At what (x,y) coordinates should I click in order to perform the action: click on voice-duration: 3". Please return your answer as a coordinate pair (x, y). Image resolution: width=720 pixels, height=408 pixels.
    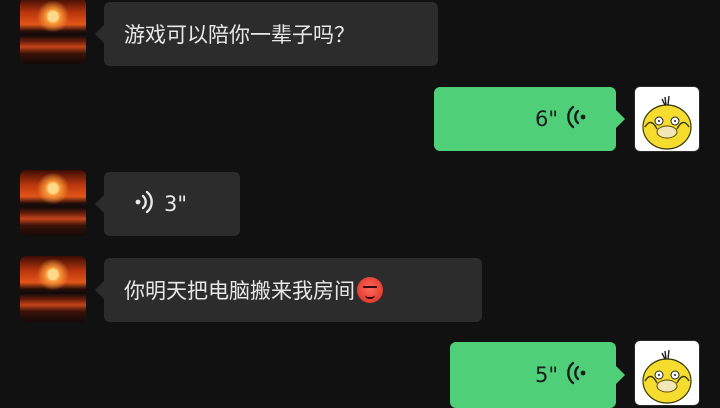
    Looking at the image, I should click on (176, 204).